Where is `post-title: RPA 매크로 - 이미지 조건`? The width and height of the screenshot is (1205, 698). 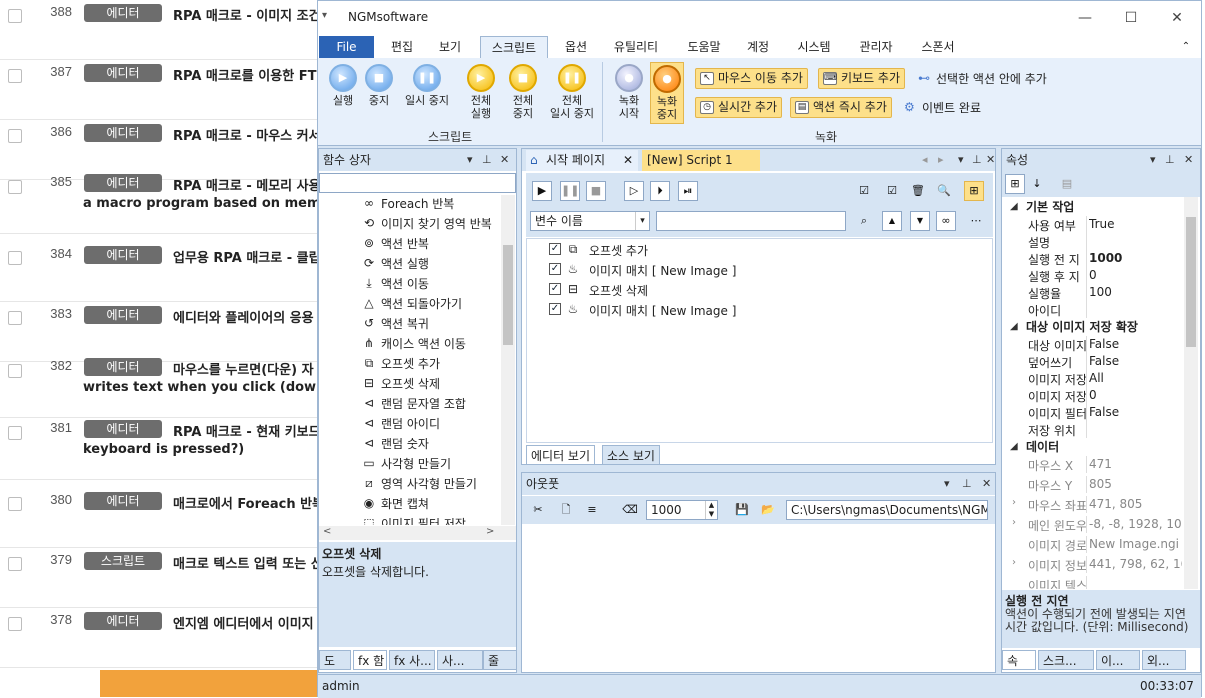
post-title: RPA 매크로 - 이미지 조건 is located at coordinates (247, 14).